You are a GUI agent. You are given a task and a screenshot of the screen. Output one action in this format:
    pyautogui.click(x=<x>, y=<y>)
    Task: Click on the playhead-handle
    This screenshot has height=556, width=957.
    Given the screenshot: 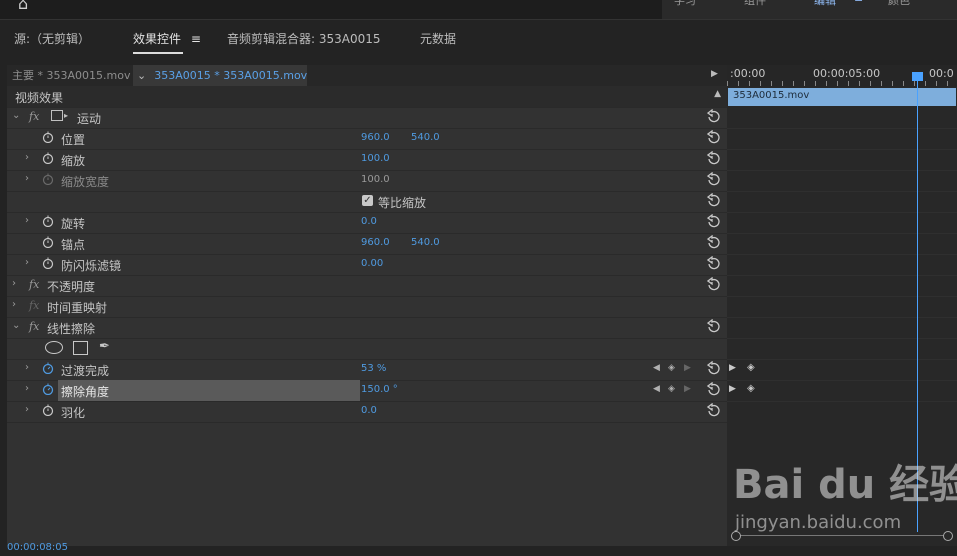 What is the action you would take?
    pyautogui.click(x=917, y=76)
    